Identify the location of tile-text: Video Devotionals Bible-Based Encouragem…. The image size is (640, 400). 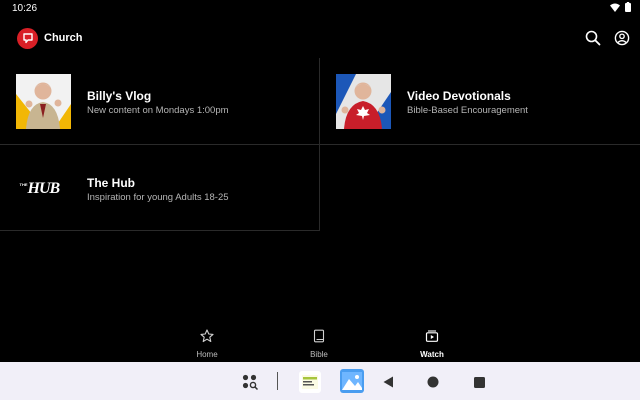
(467, 103).